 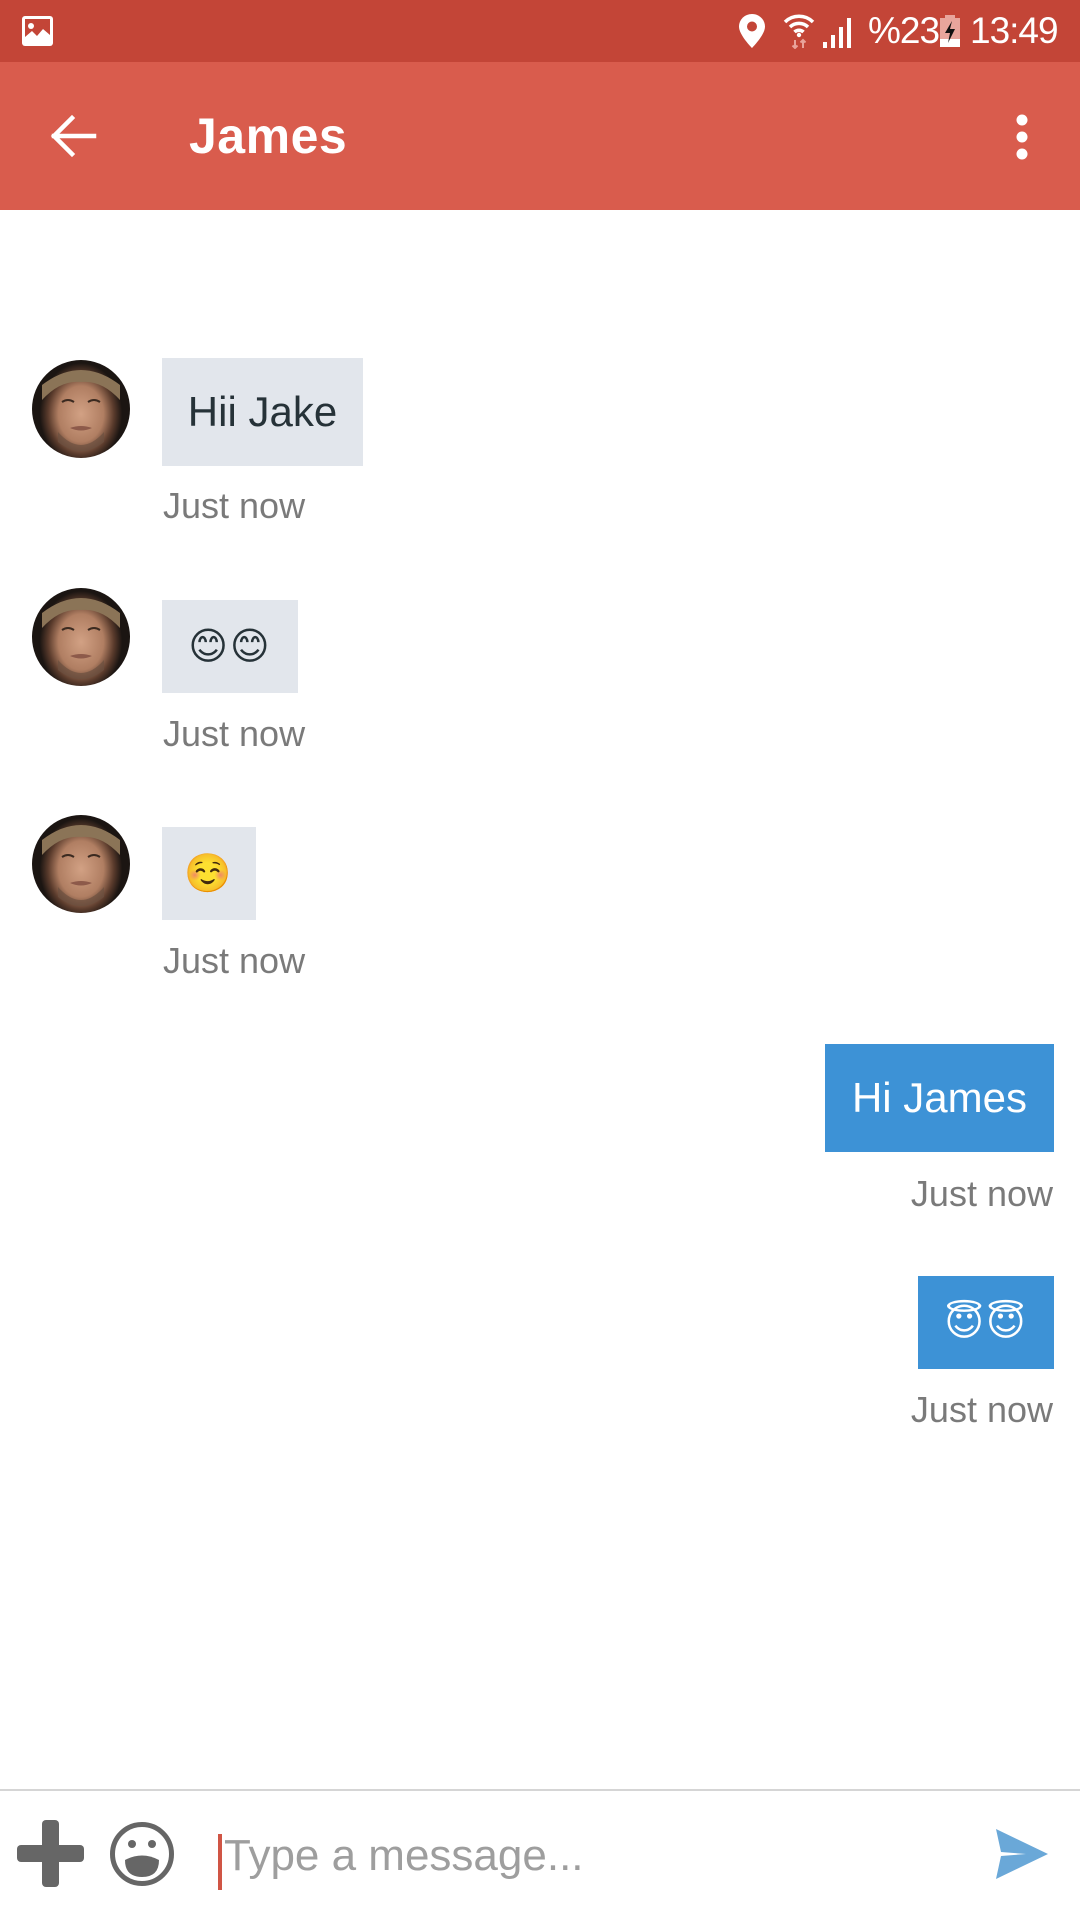 What do you see at coordinates (837, 33) in the screenshot?
I see `cell-signal-icon` at bounding box center [837, 33].